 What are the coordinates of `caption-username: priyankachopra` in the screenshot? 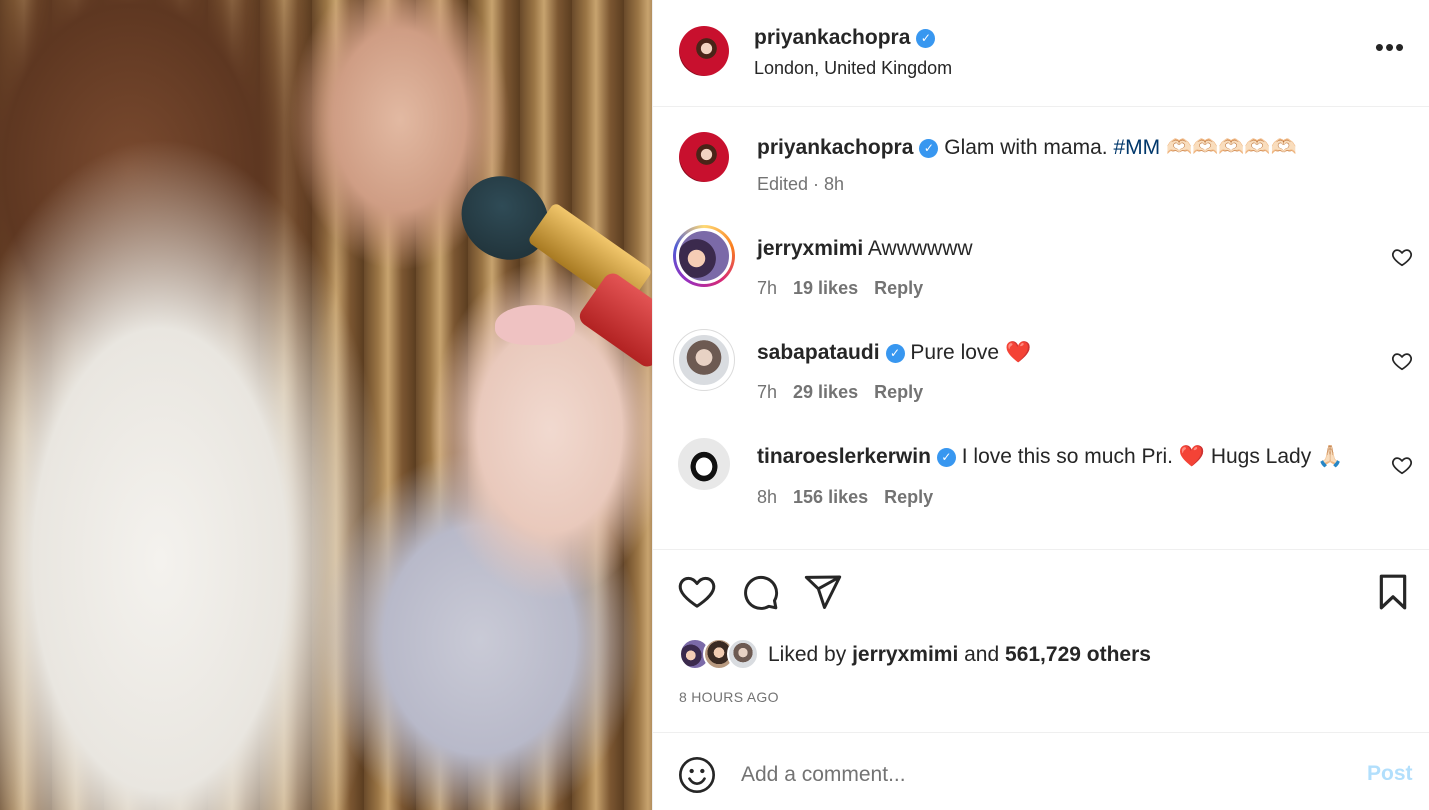 It's located at (835, 147).